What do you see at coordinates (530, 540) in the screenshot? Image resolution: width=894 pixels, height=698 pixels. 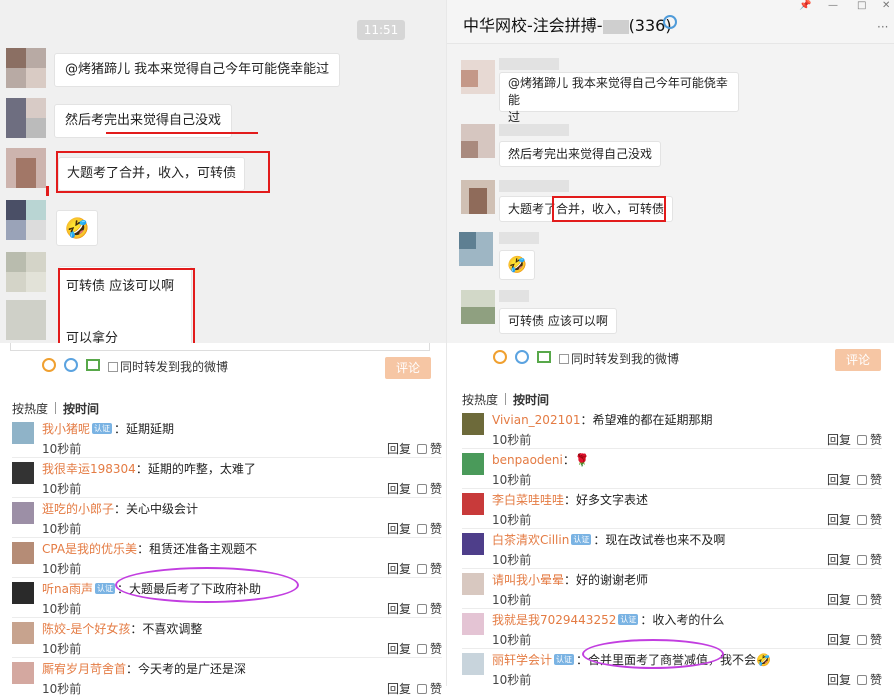 I see `comment-user: 白茶清欢Cillin` at bounding box center [530, 540].